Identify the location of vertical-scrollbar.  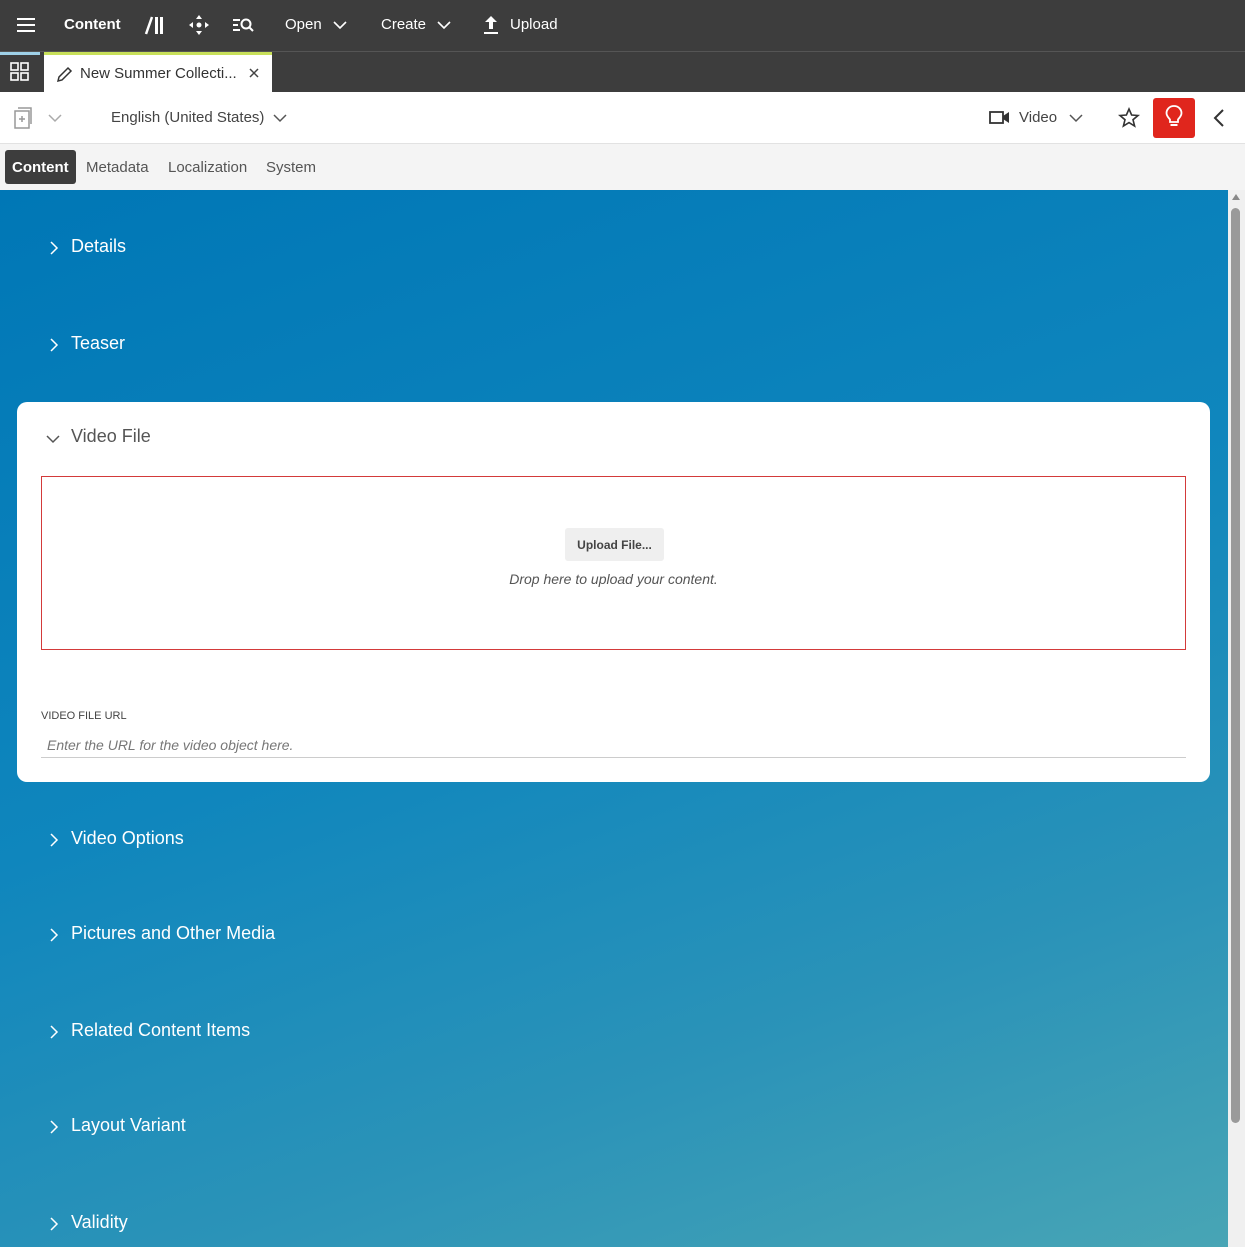
(1236, 718).